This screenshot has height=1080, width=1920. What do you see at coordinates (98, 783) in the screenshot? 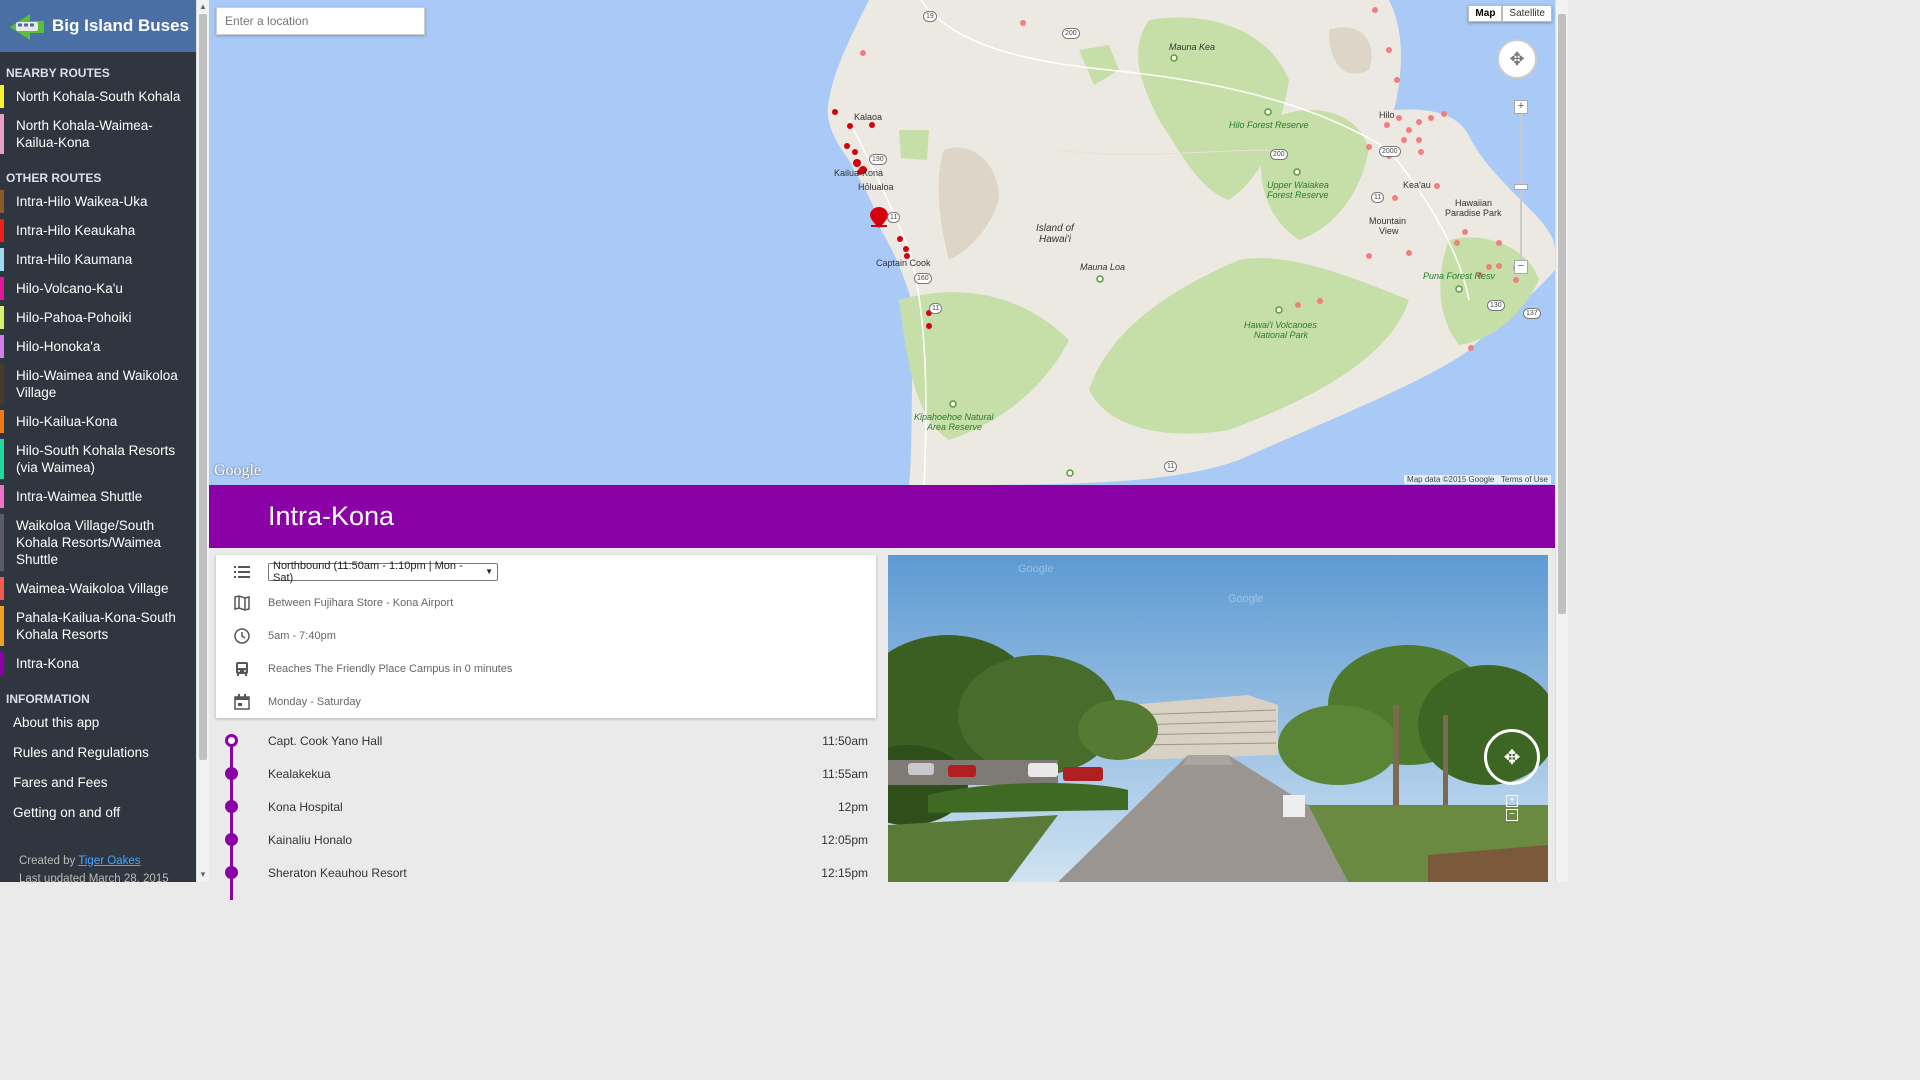
I see `info-item-fares-and-fees: Fares and Fees` at bounding box center [98, 783].